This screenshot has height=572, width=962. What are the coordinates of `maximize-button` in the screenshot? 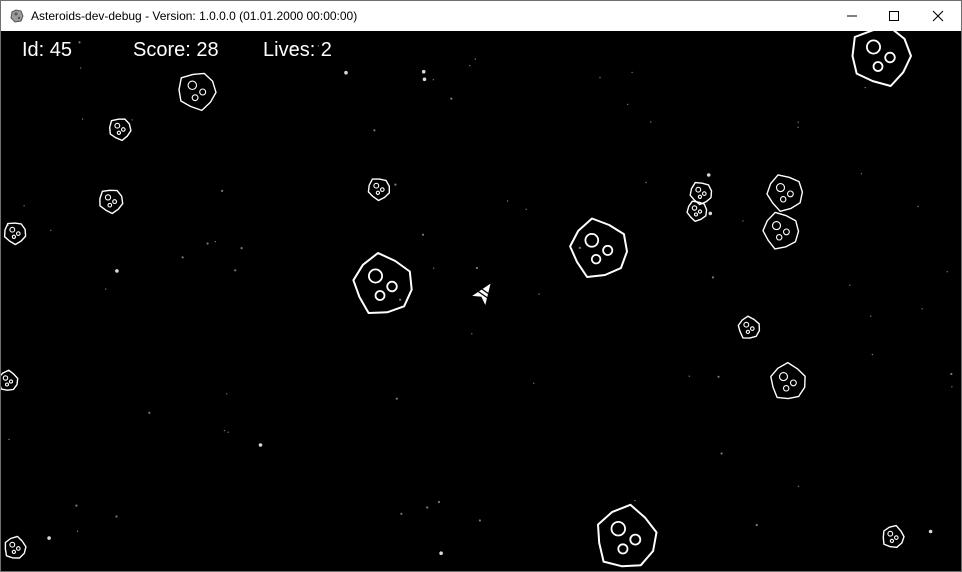 It's located at (894, 16).